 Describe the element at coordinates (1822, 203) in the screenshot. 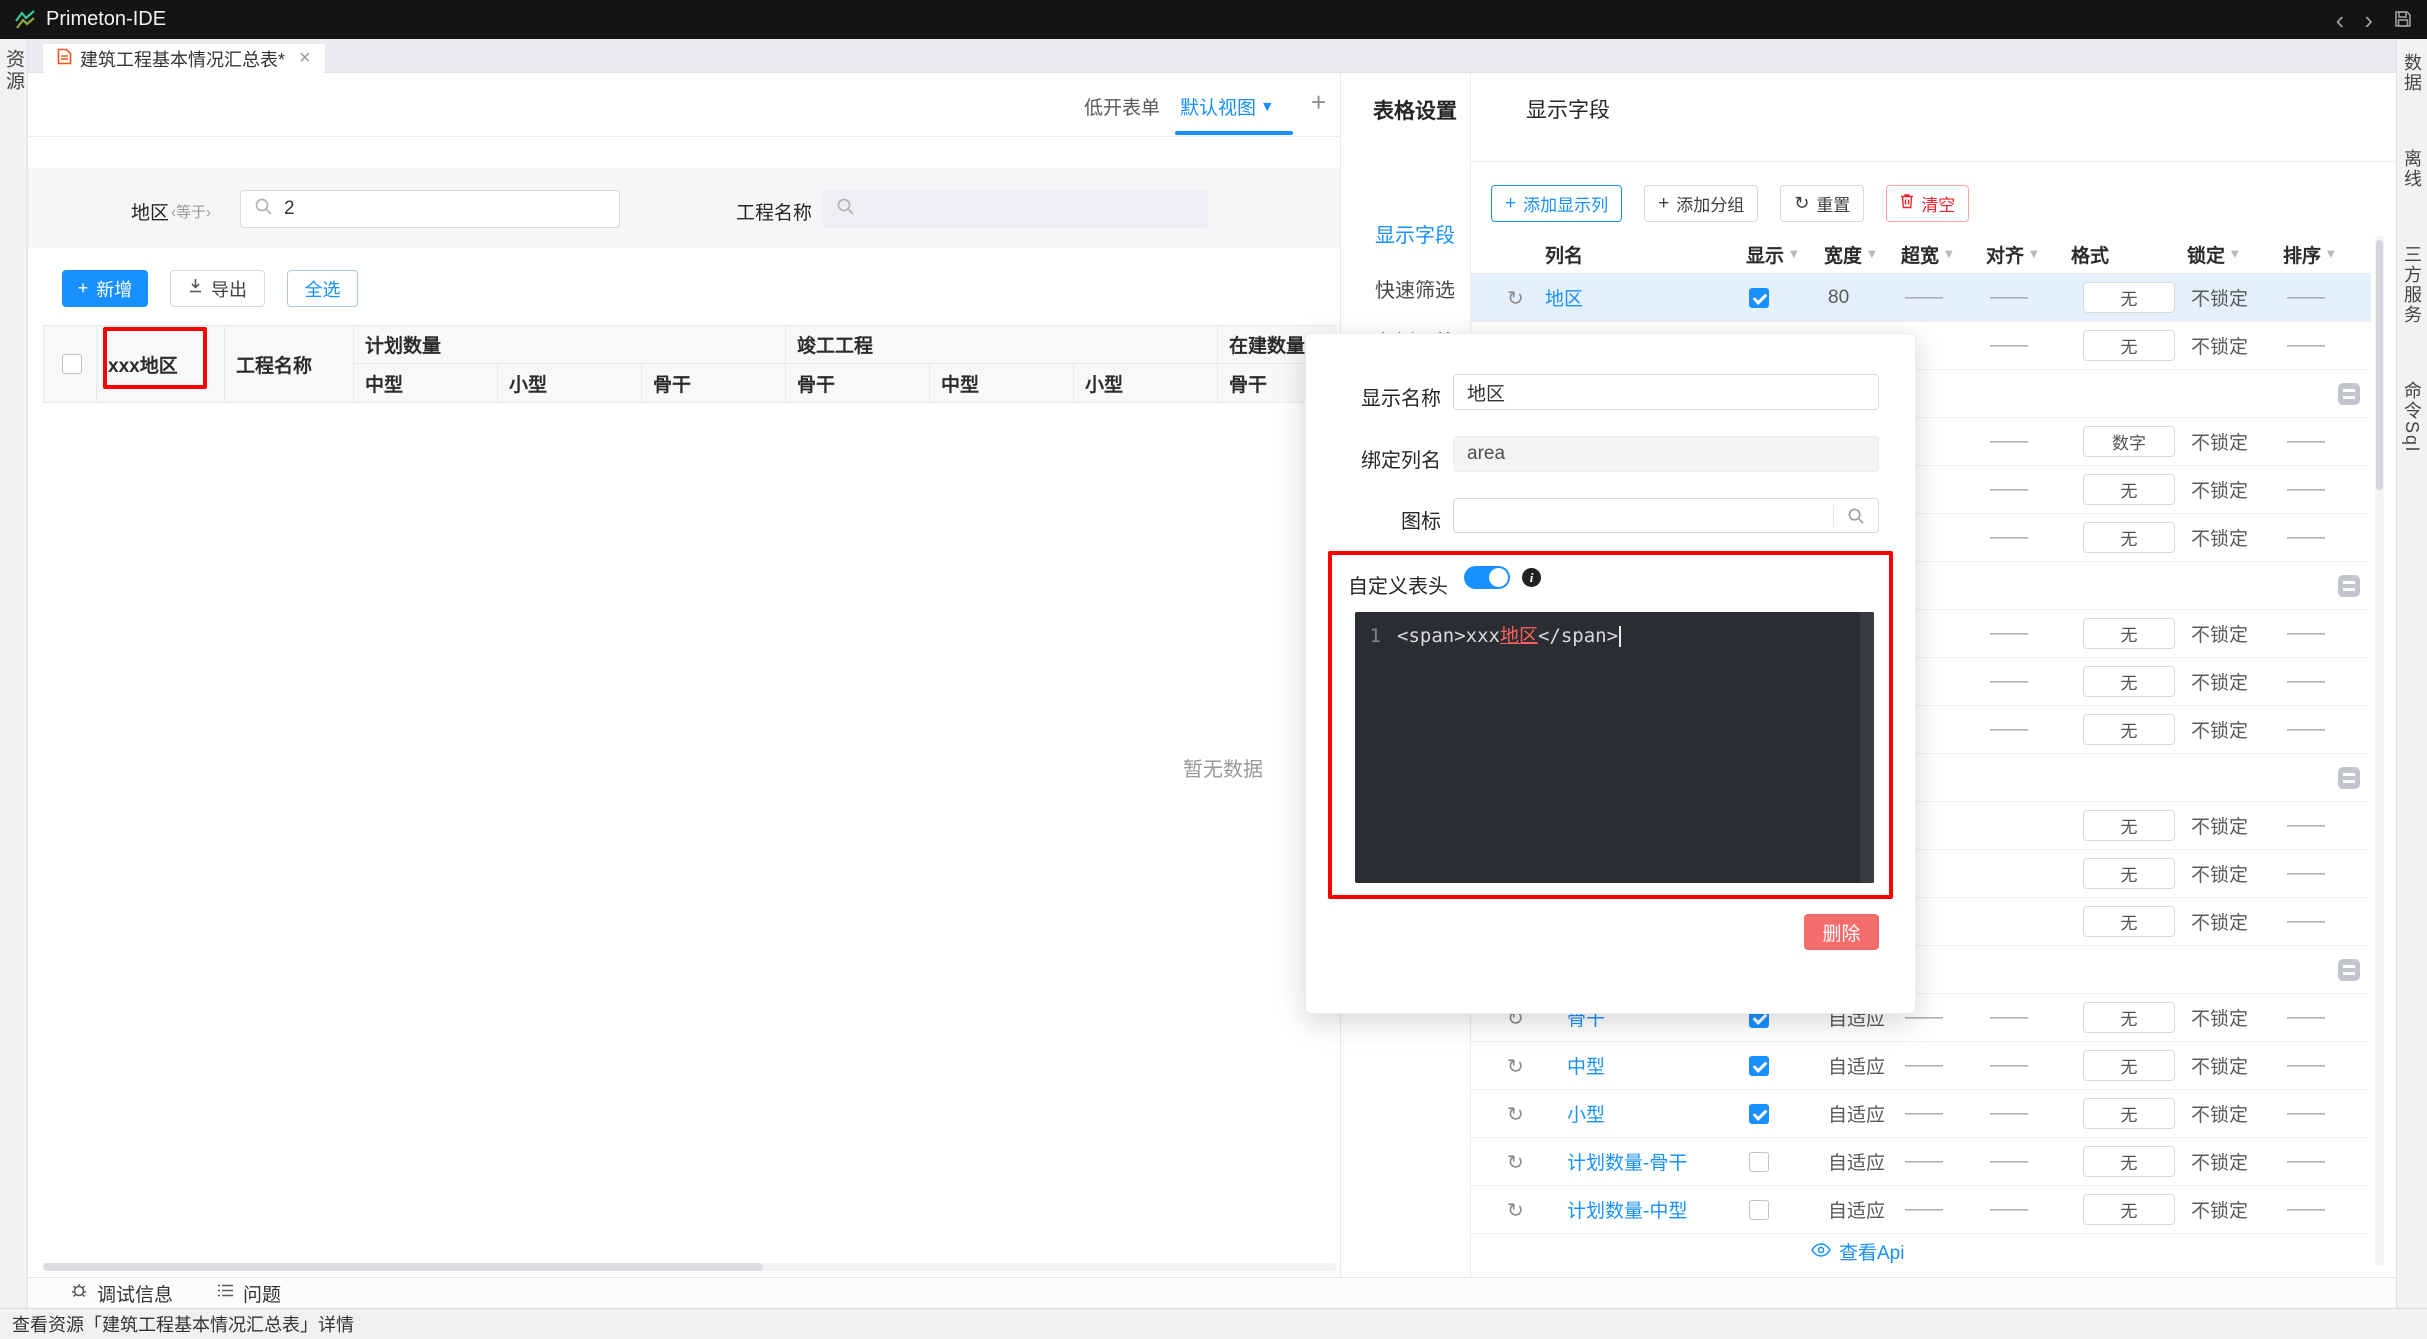

I see `reset-button: ↻ 重置` at that location.